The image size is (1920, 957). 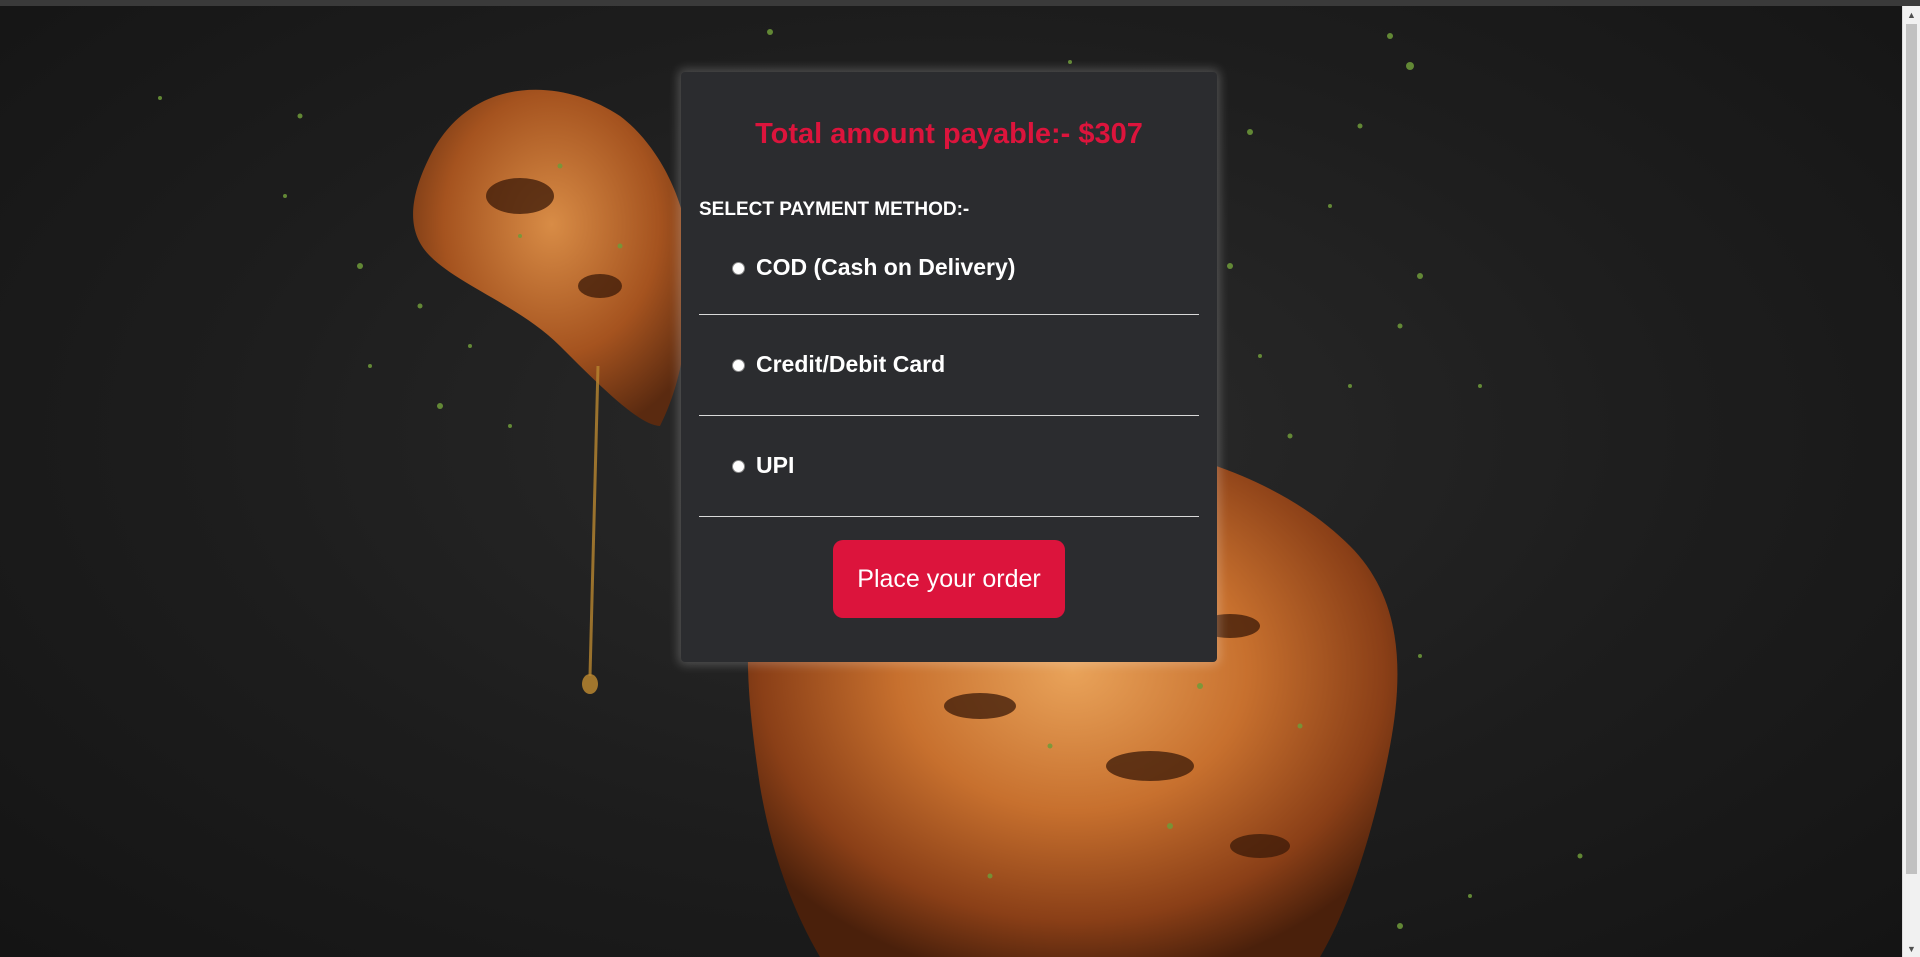 I want to click on radio-card, so click(x=738, y=365).